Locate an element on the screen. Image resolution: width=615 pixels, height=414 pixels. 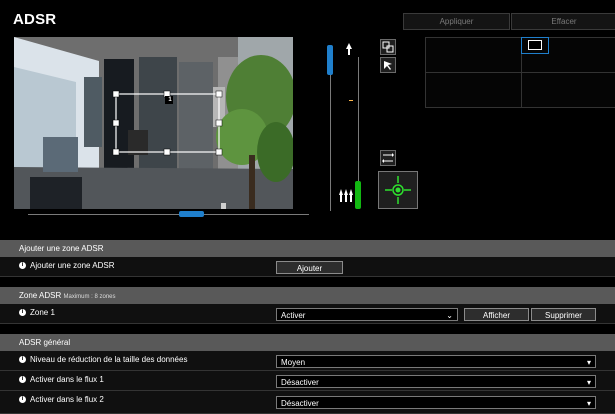
apply-button: Appliquer is located at coordinates (456, 21).